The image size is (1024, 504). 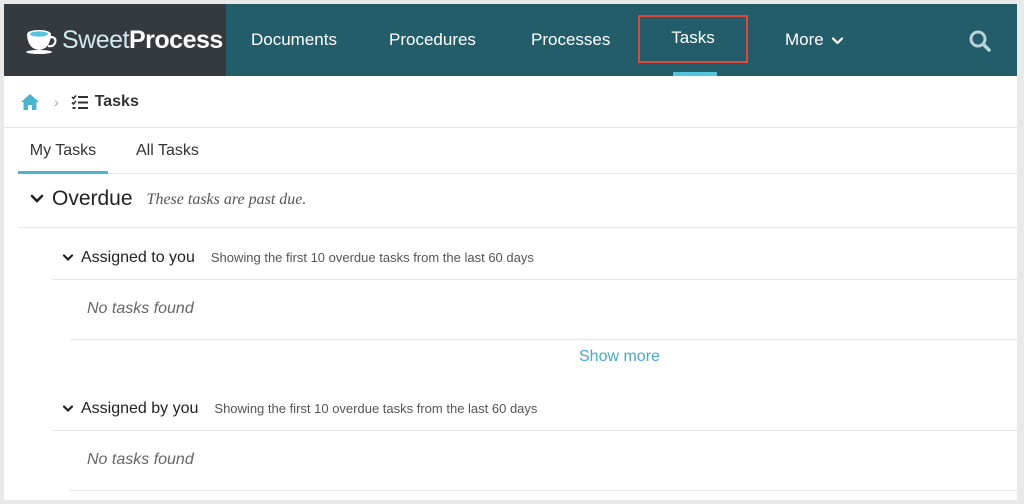 I want to click on assigned-to-you-title: Assigned to you, so click(x=138, y=257).